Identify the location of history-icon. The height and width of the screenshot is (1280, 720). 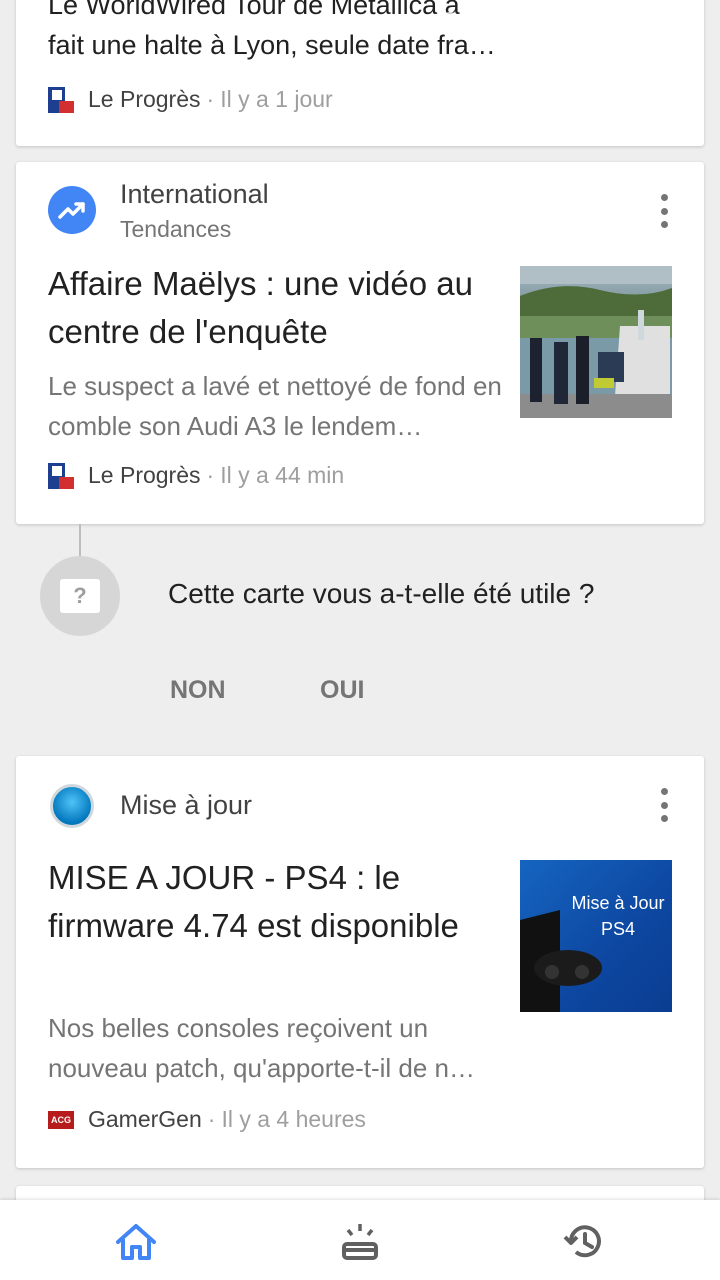
(582, 1241).